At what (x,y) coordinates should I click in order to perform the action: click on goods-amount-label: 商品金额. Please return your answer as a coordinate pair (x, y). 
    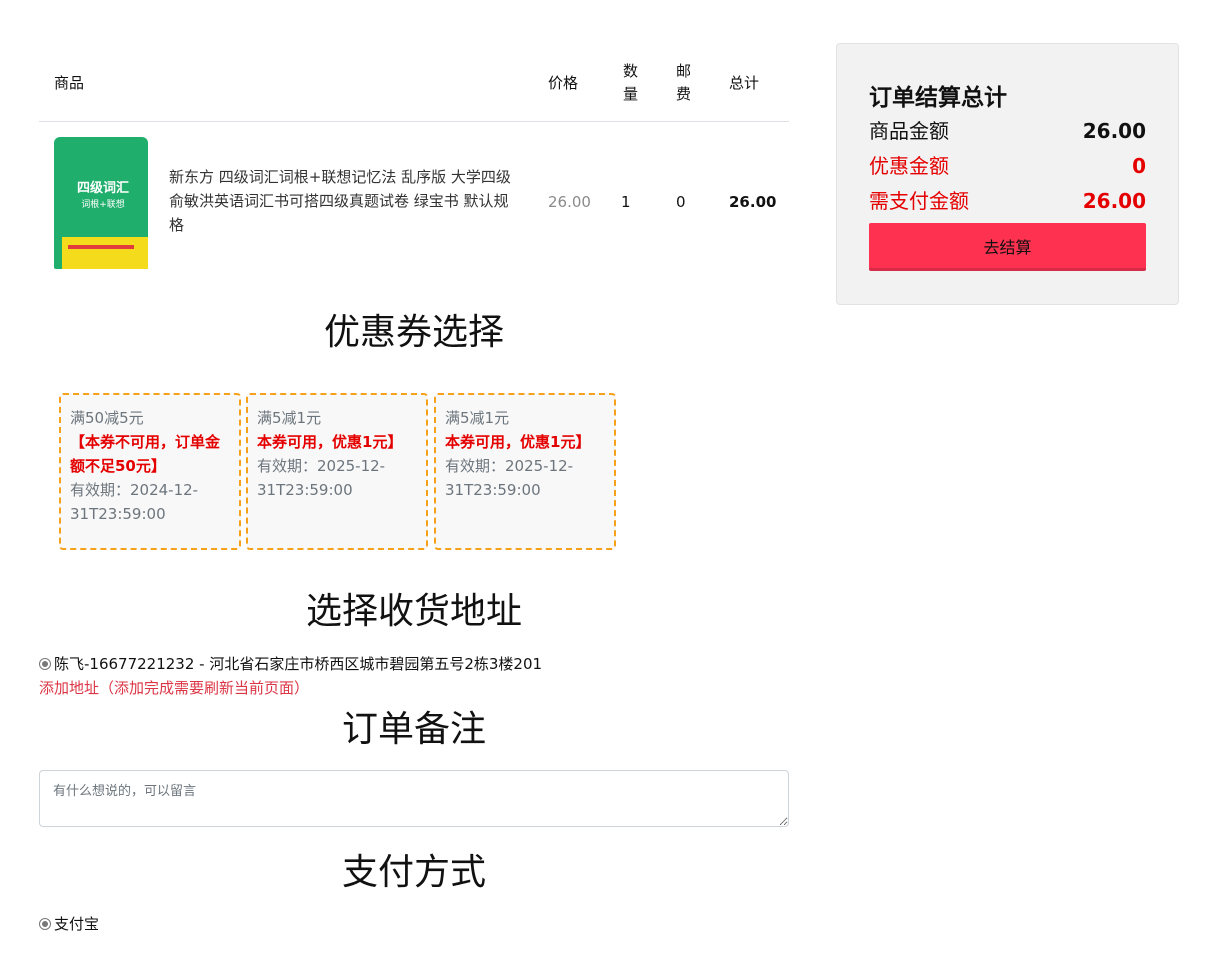
    Looking at the image, I should click on (909, 131).